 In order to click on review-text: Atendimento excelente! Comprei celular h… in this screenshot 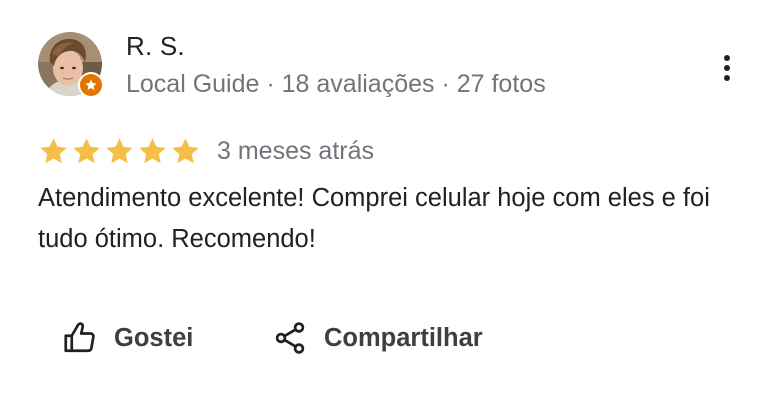, I will do `click(374, 218)`.